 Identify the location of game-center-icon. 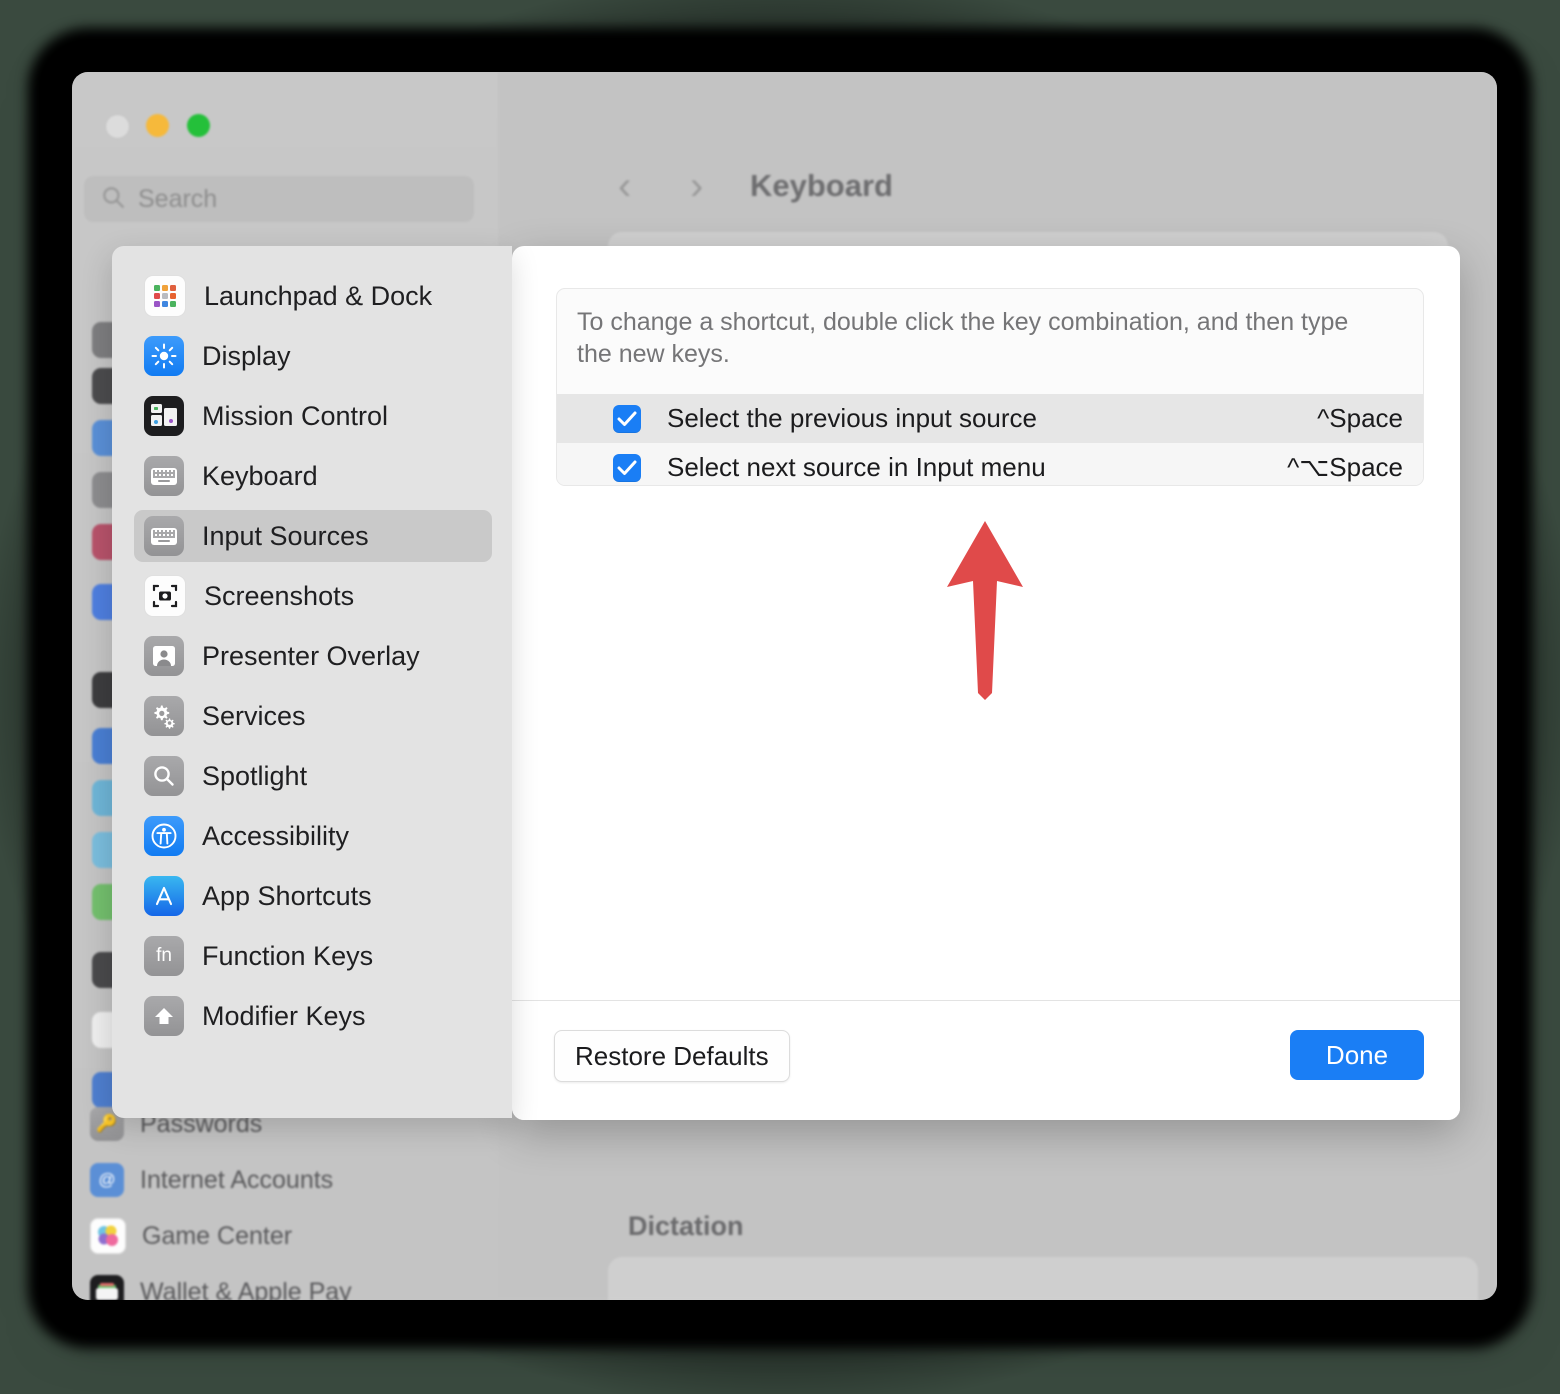
(108, 1236).